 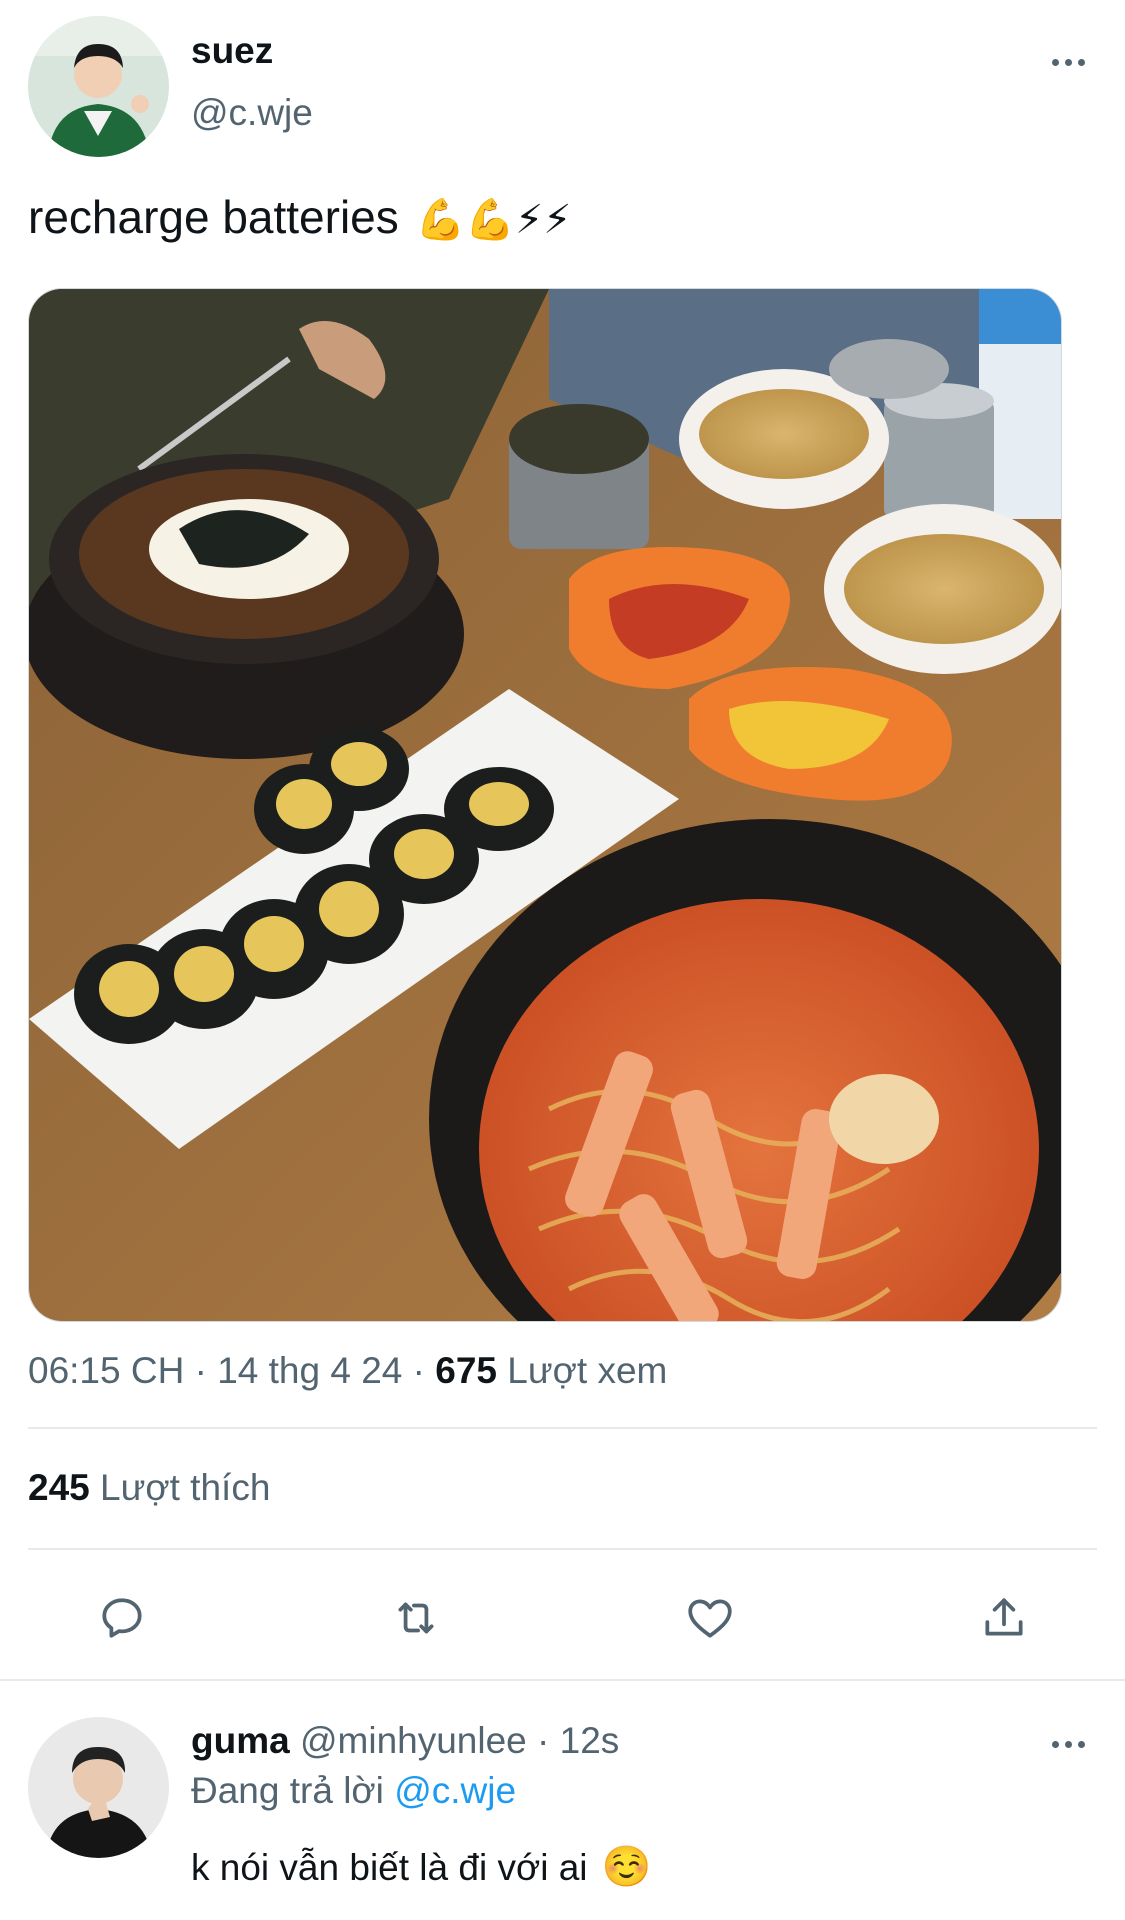 What do you see at coordinates (232, 51) in the screenshot?
I see `author-name: suez` at bounding box center [232, 51].